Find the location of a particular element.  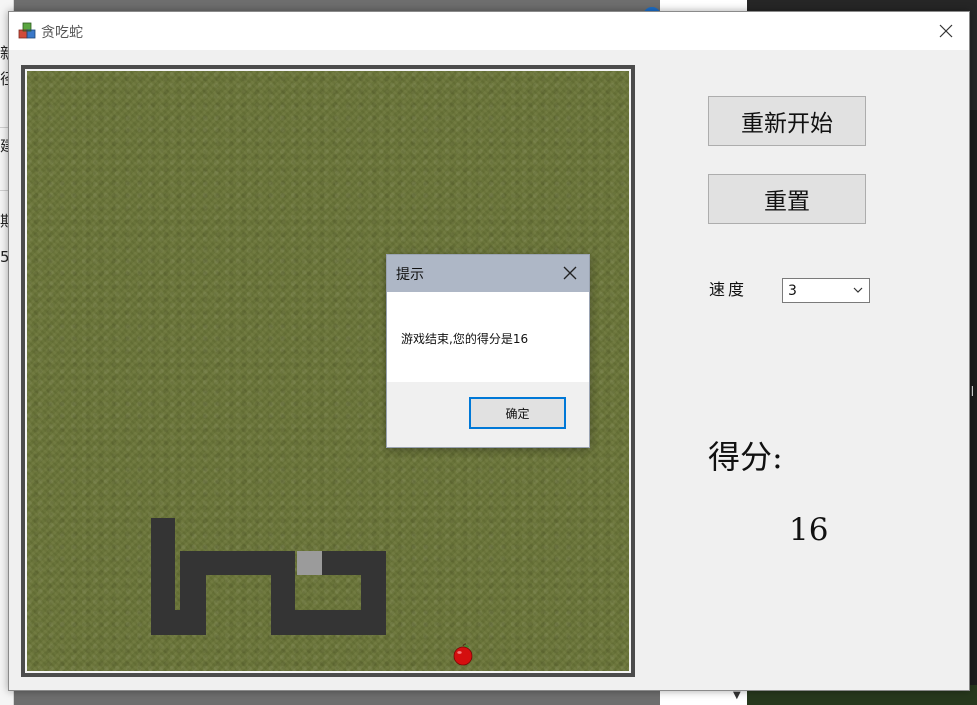

game-over-dialog: 提示 游戏结束,您的得分是16 确定 is located at coordinates (488, 351).